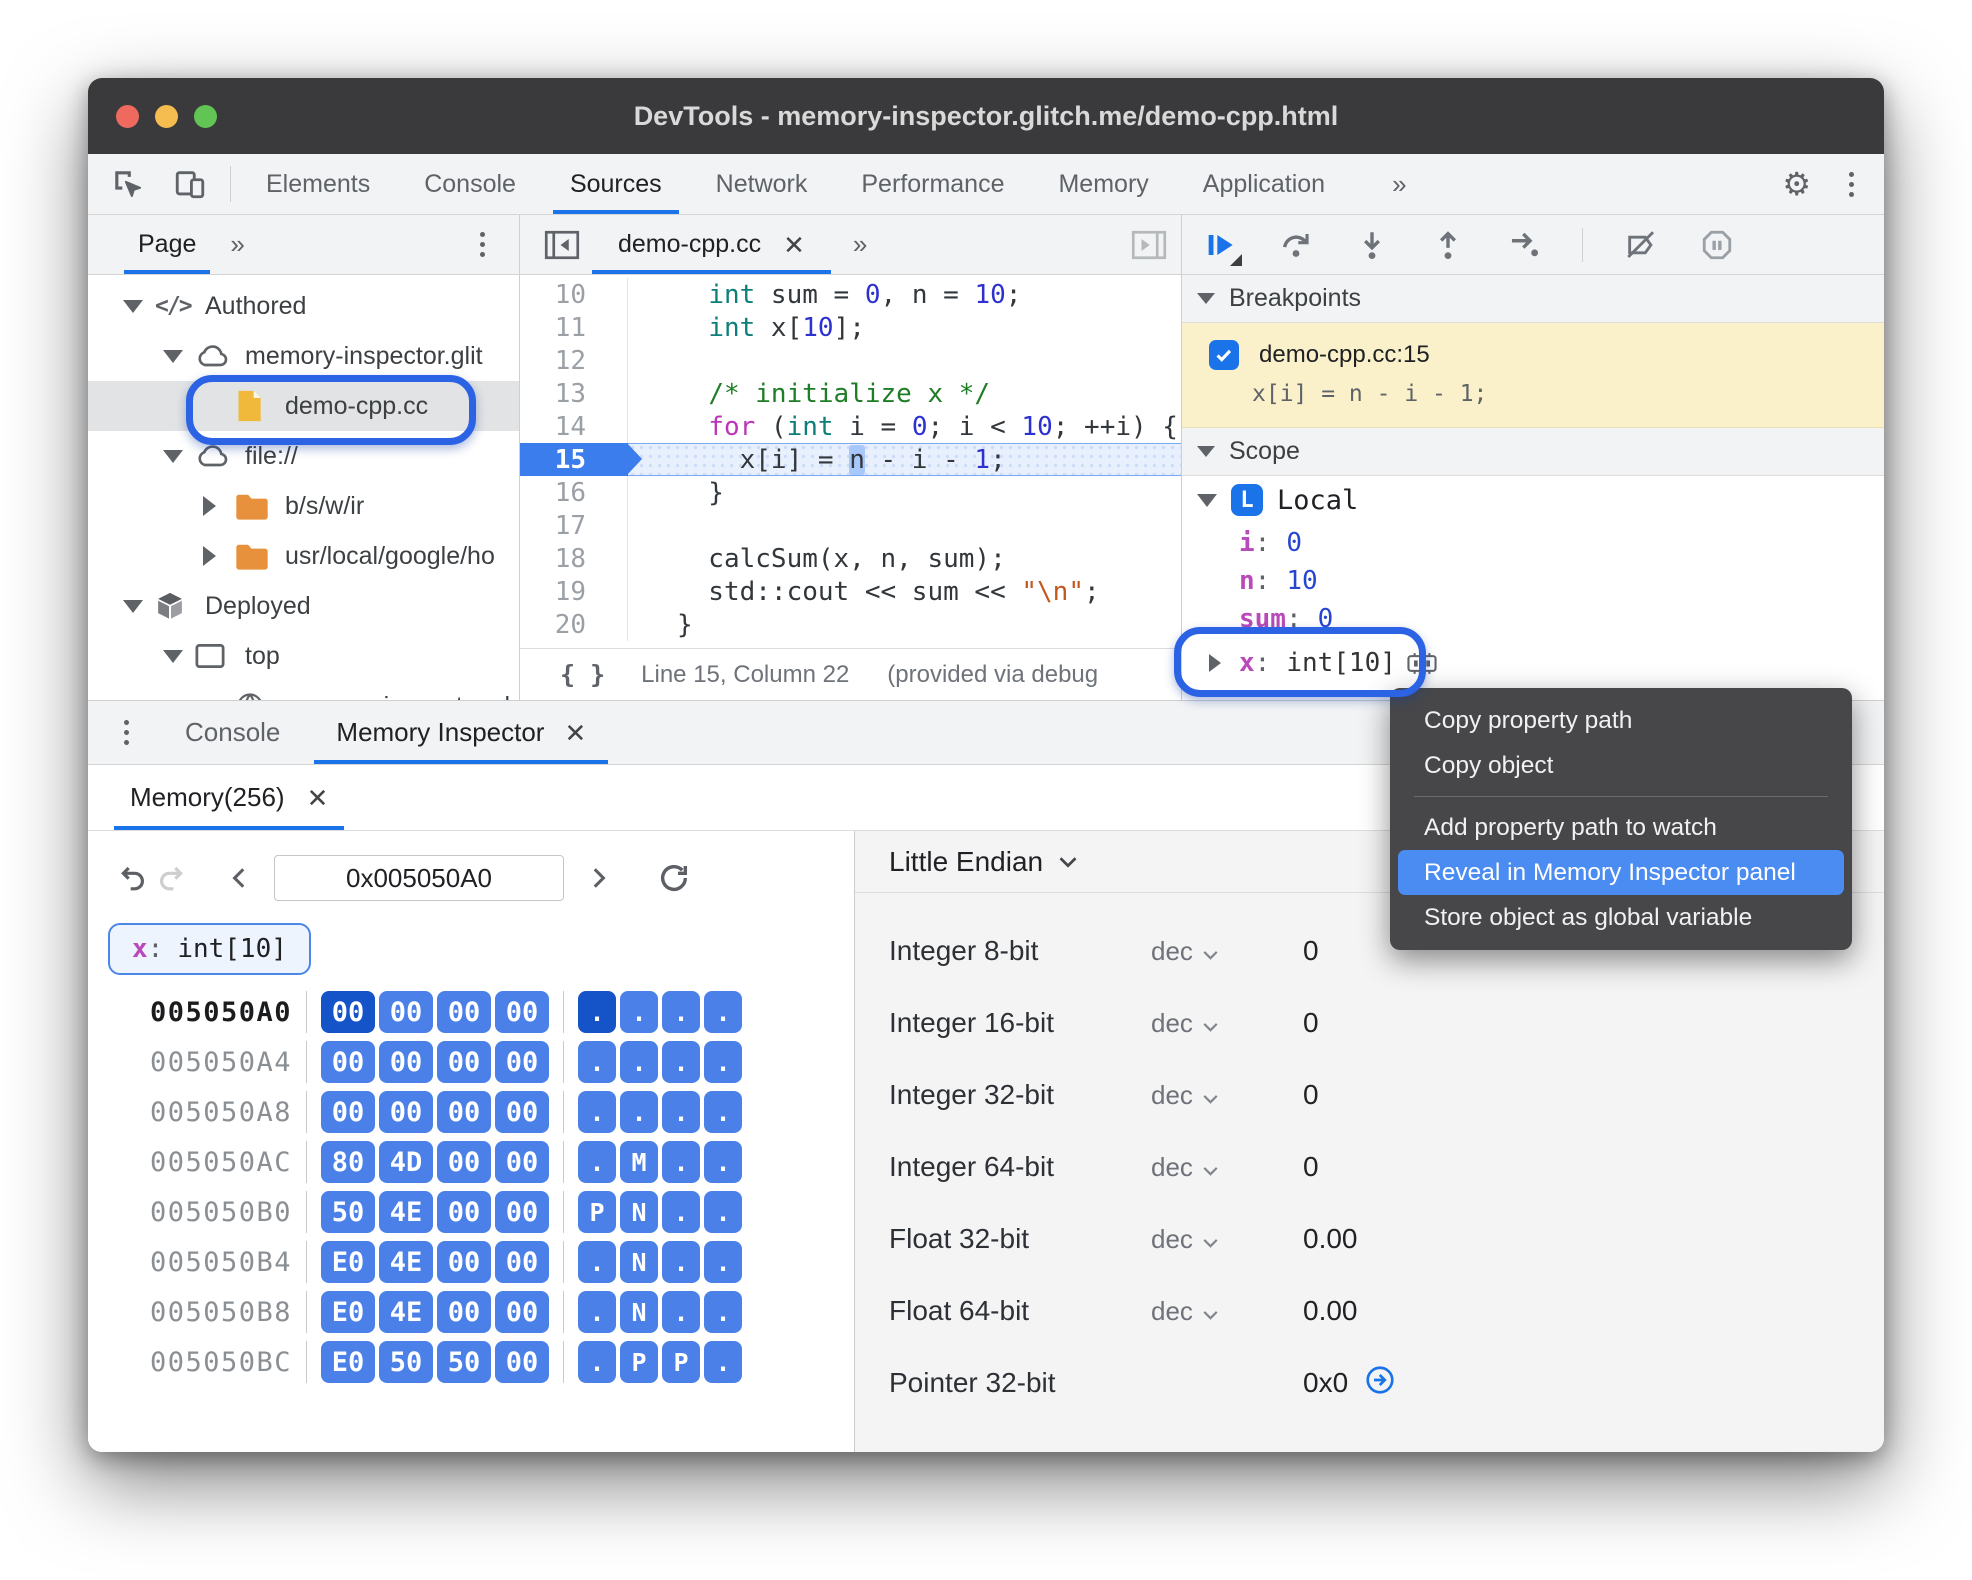  I want to click on menu-item-copy-property-path: Copy property path, so click(1621, 720).